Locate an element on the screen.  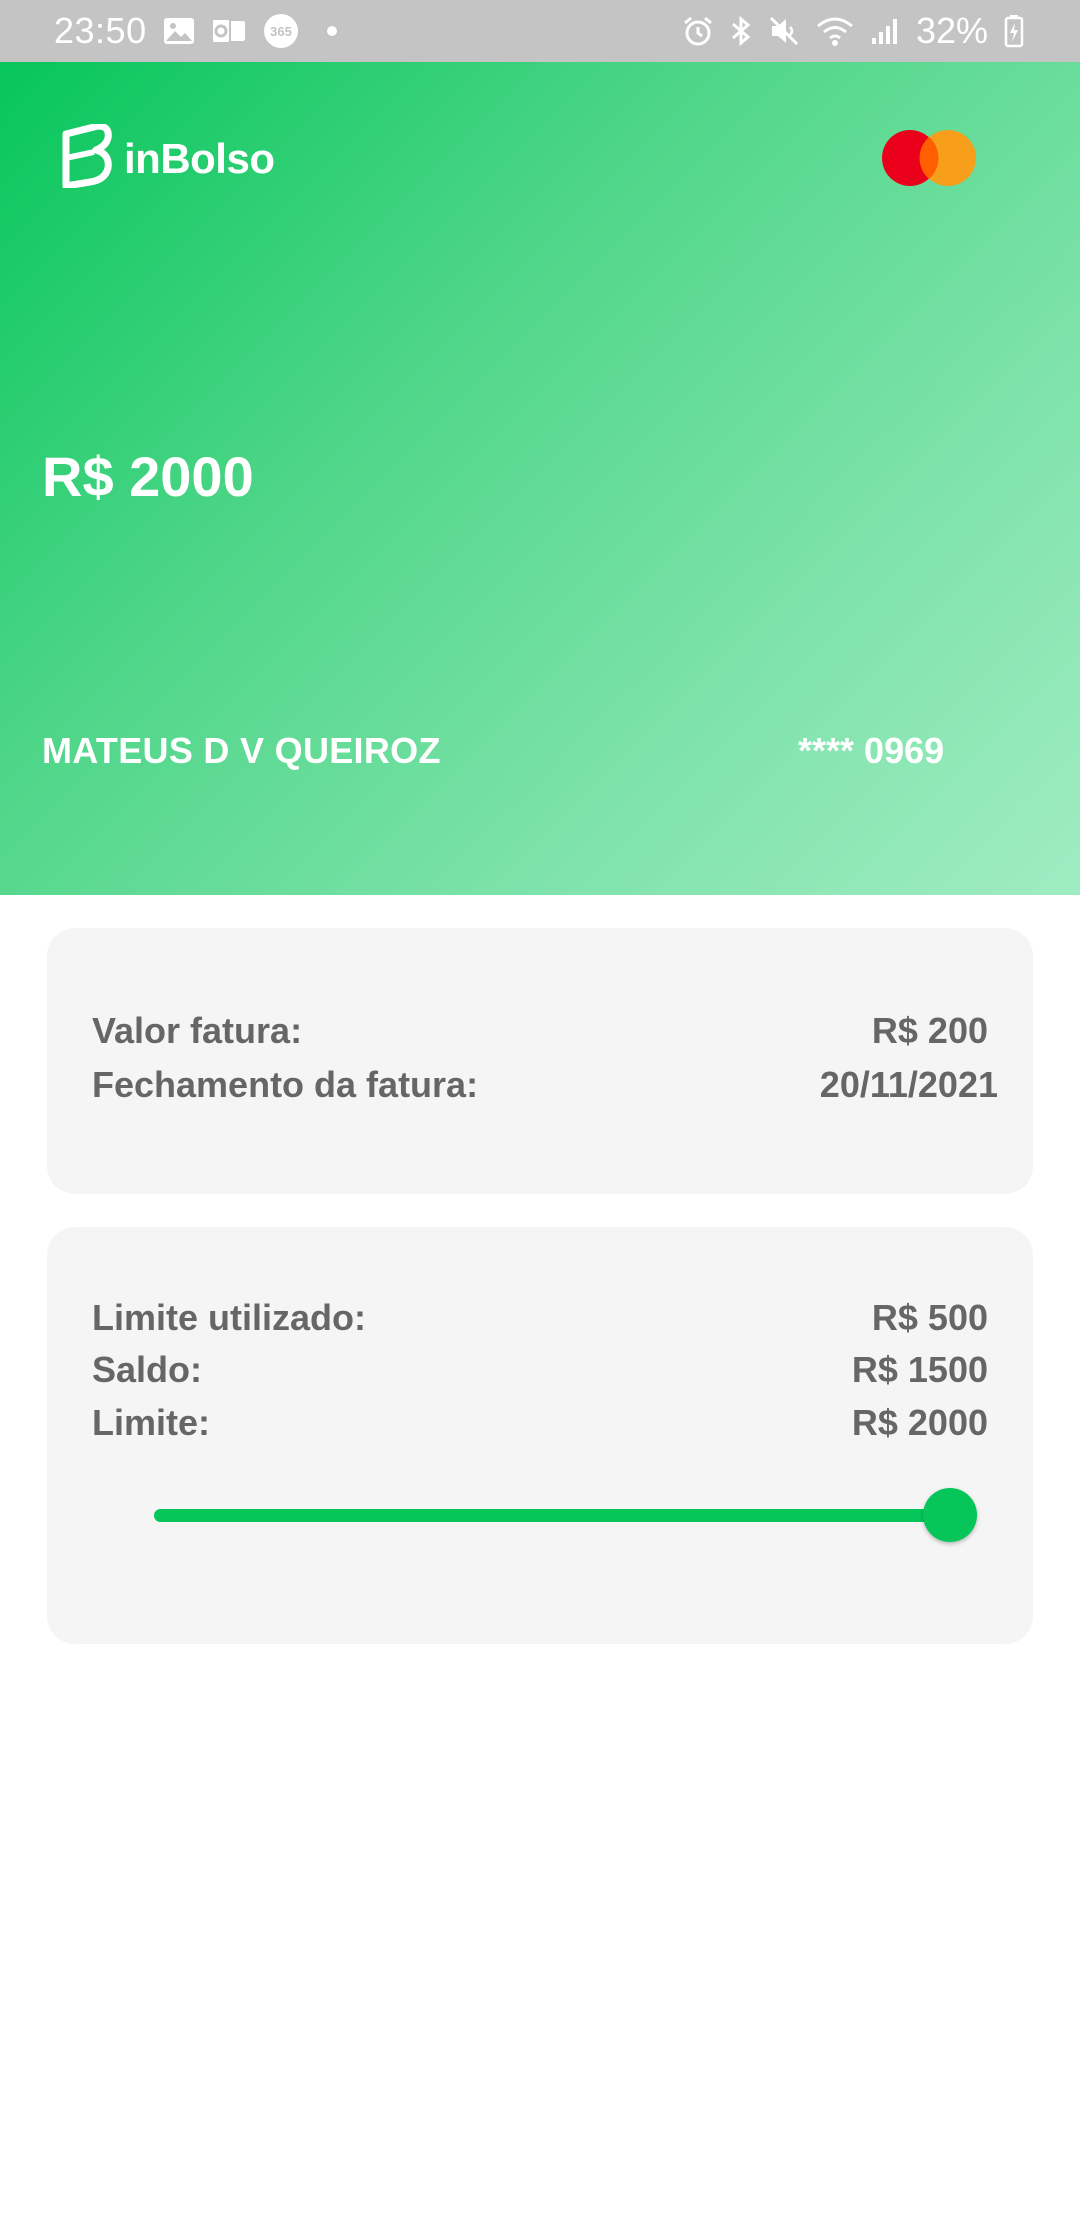
svg-text: 365 is located at coordinates (281, 31).